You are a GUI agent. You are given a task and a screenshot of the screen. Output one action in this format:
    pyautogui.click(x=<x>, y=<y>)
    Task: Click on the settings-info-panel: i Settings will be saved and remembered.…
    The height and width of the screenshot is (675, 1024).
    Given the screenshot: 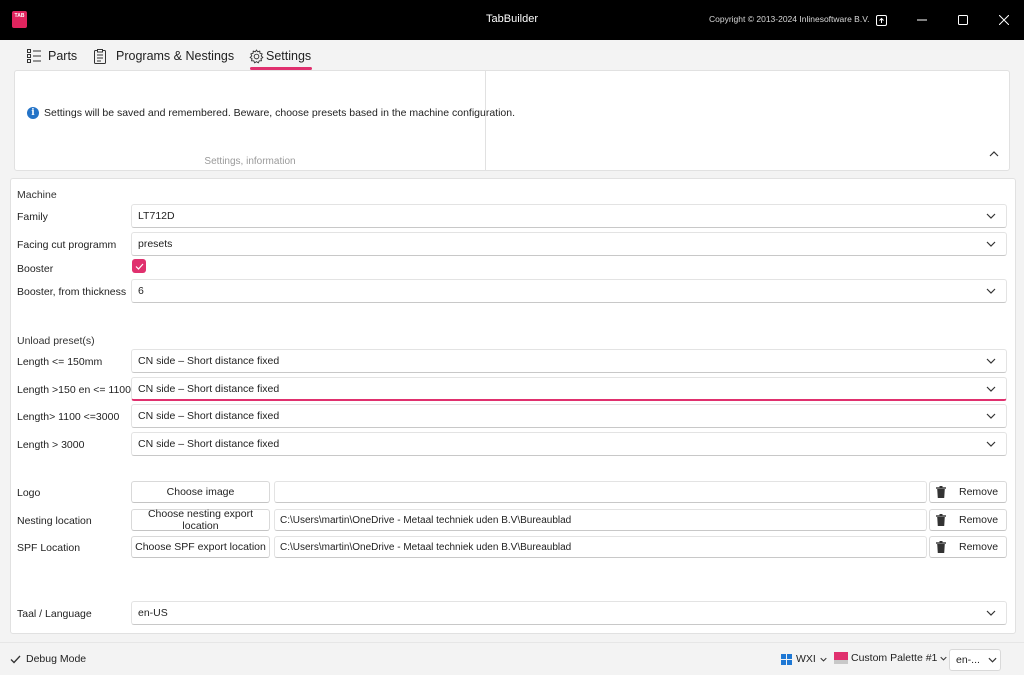 What is the action you would take?
    pyautogui.click(x=512, y=120)
    